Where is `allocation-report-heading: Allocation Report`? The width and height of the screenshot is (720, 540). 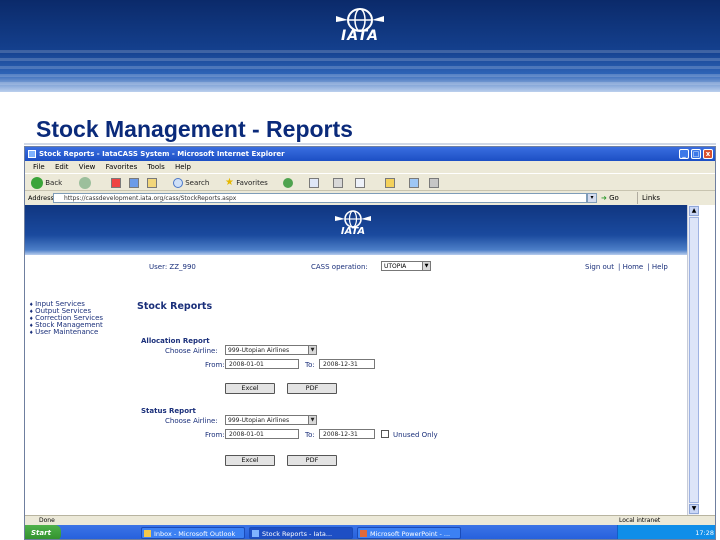 allocation-report-heading: Allocation Report is located at coordinates (175, 341).